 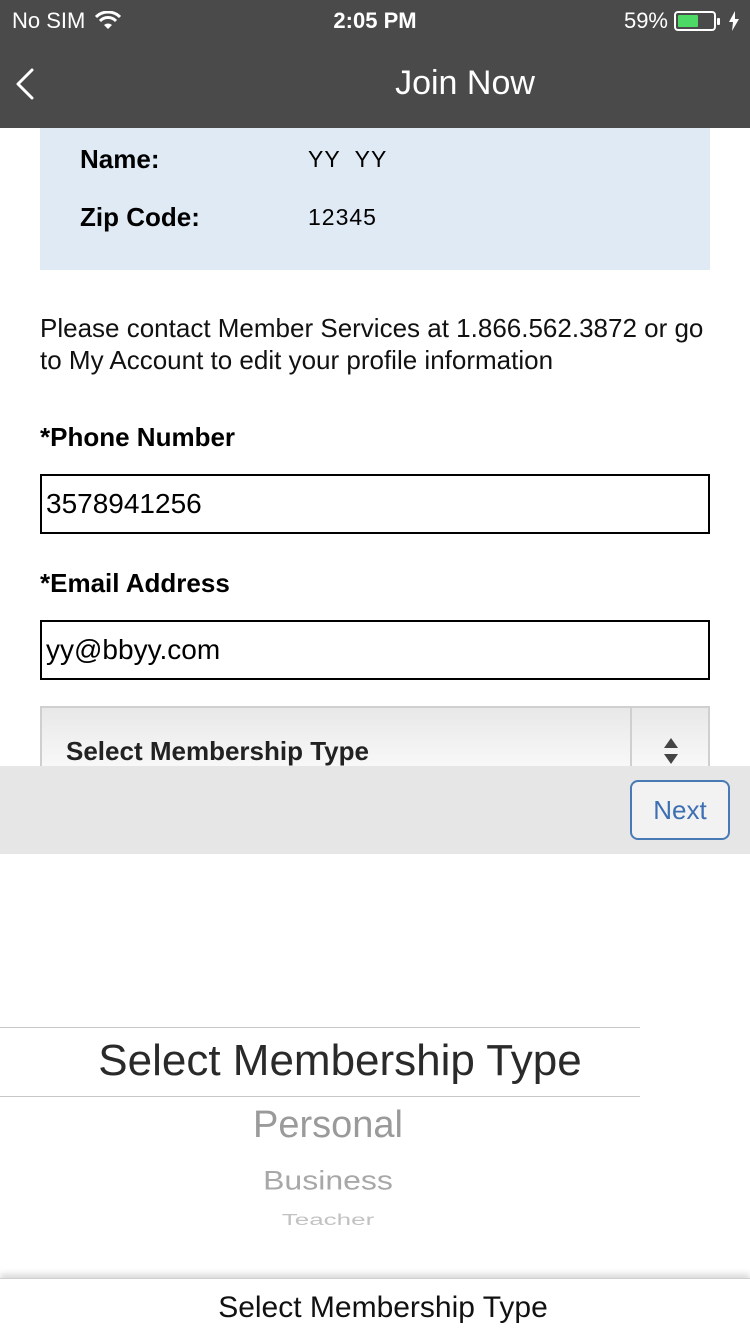 What do you see at coordinates (375, 84) in the screenshot?
I see `navigation-bar: Join Now` at bounding box center [375, 84].